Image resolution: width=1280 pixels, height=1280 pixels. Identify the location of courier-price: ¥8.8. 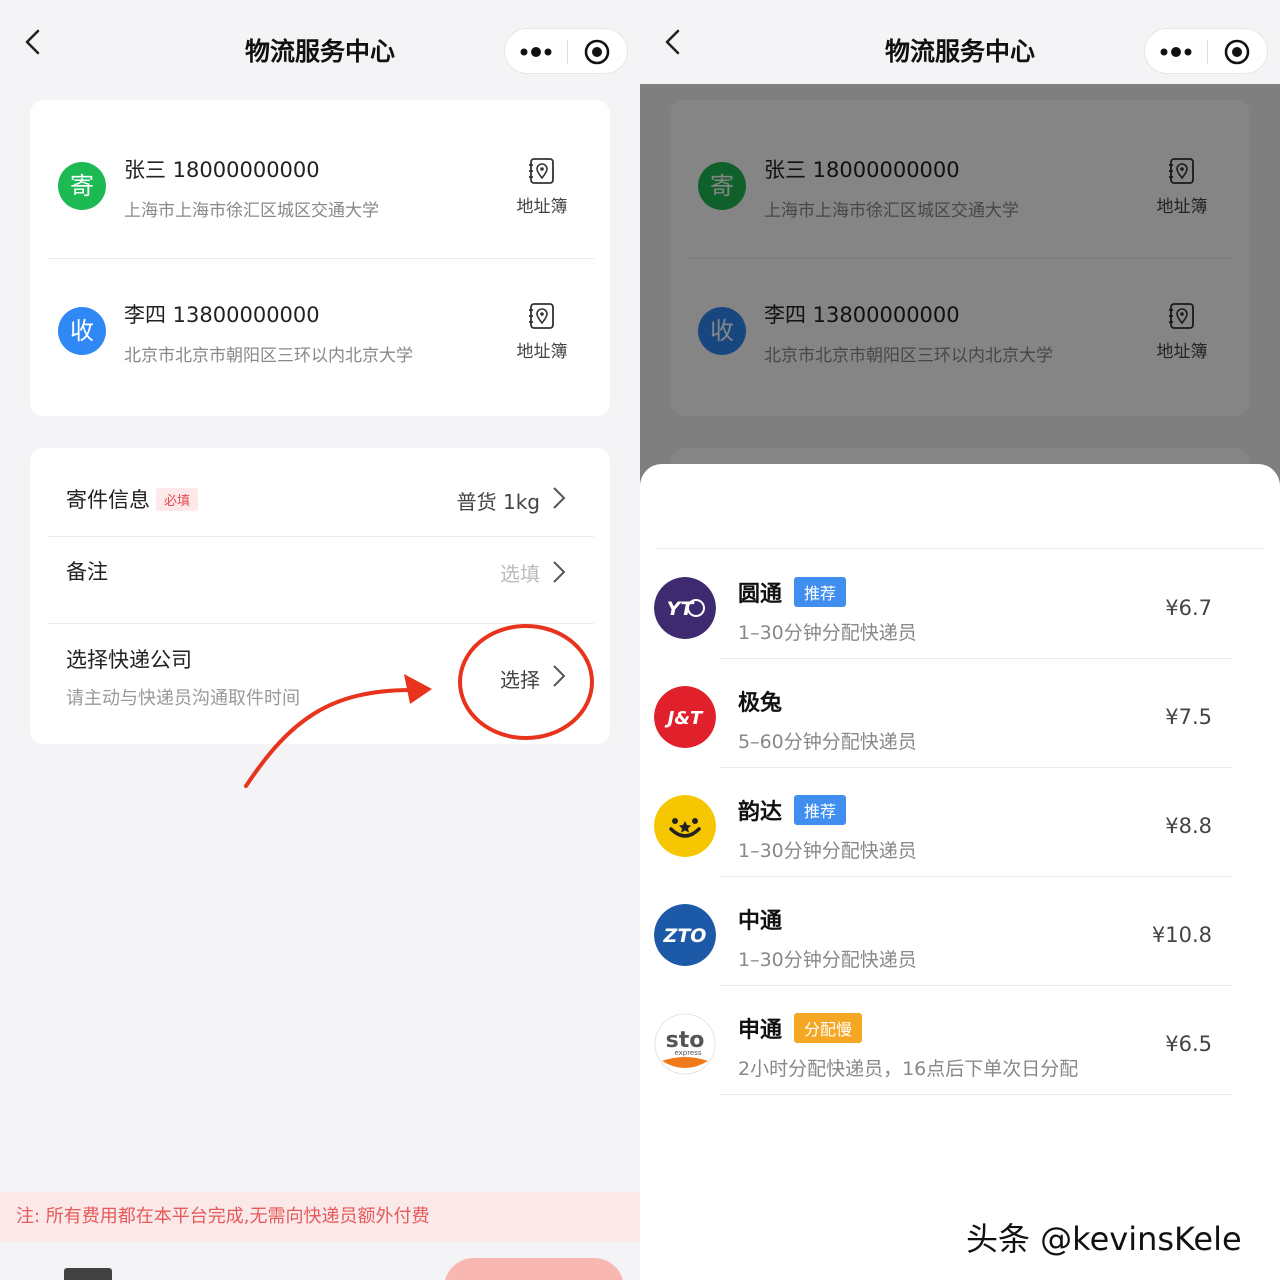
(1188, 826).